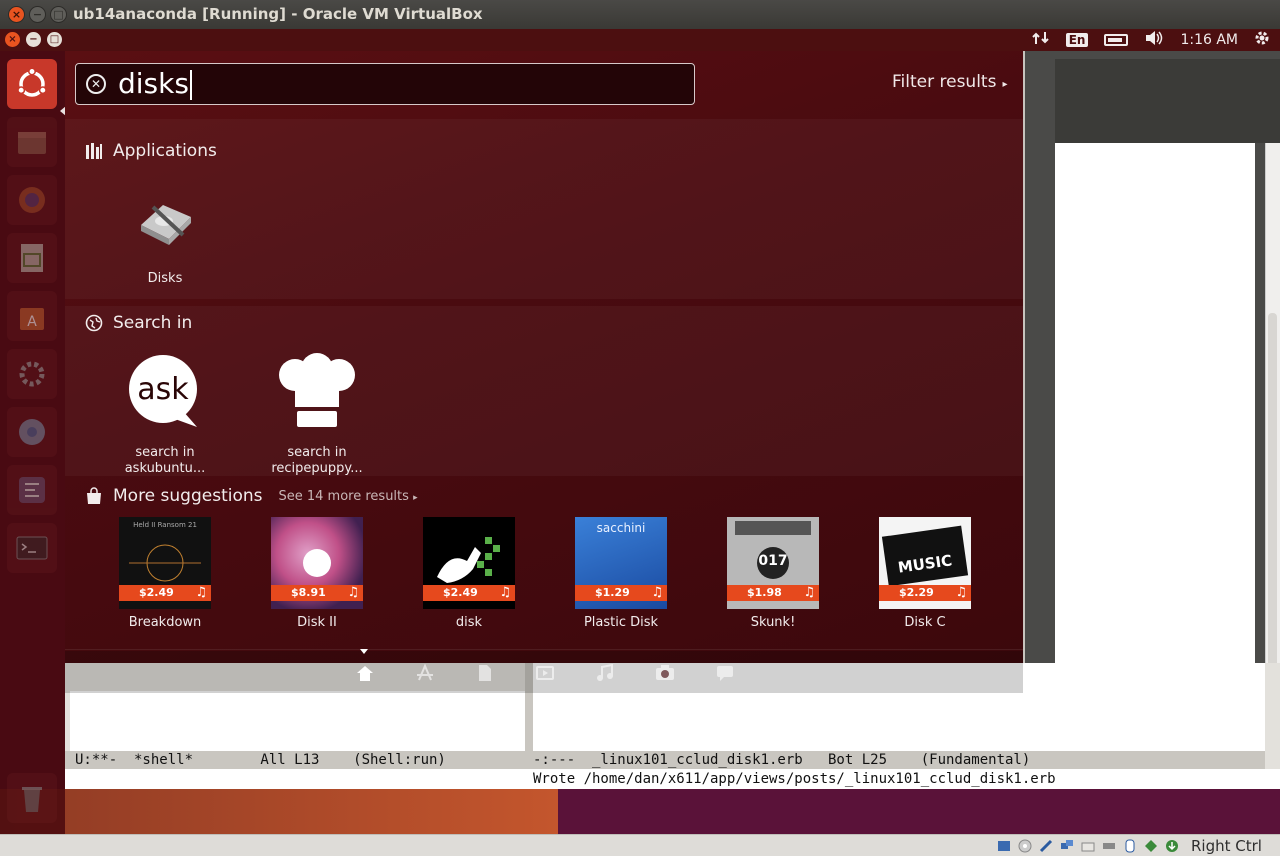  What do you see at coordinates (621, 563) in the screenshot?
I see `album-cover: sacchini $1.29 ♫` at bounding box center [621, 563].